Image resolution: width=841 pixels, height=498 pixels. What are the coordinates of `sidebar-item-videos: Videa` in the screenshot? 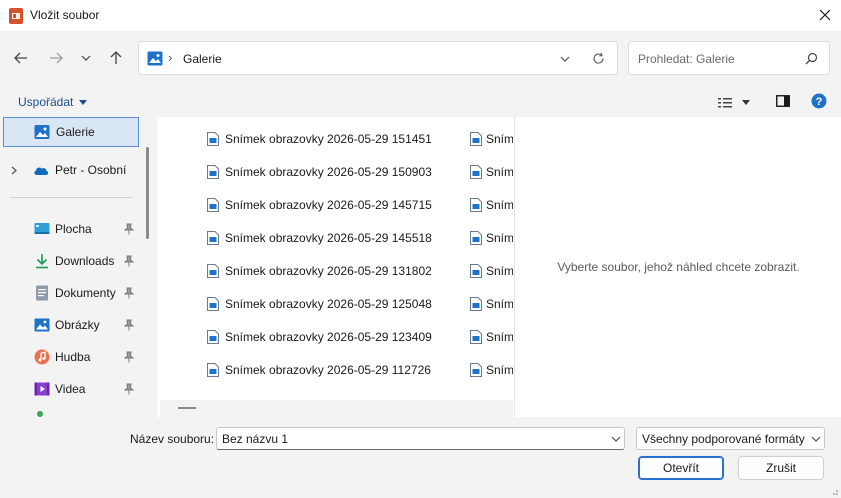 It's located at (70, 389).